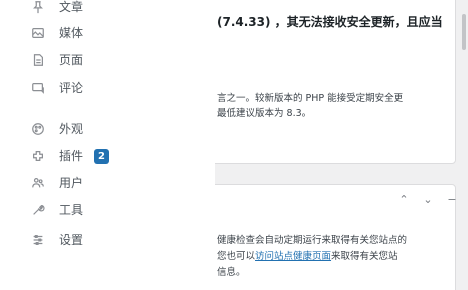 The image size is (468, 290). I want to click on menu-item-plugins: 插件 2, so click(107, 156).